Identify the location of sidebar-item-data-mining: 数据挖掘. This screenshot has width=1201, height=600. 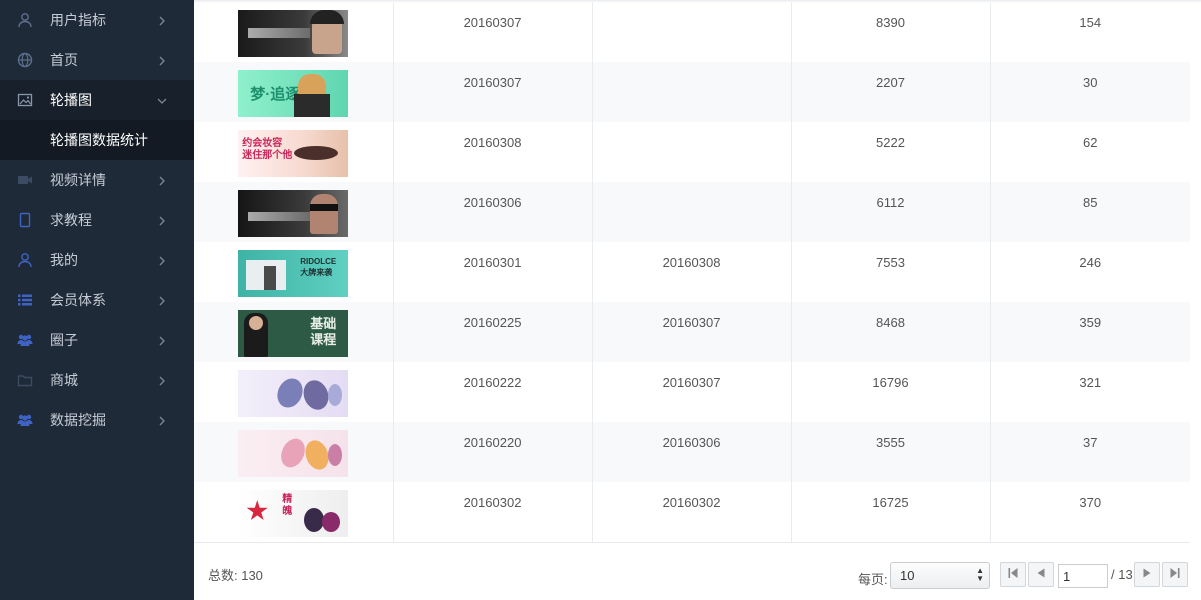
(97, 420).